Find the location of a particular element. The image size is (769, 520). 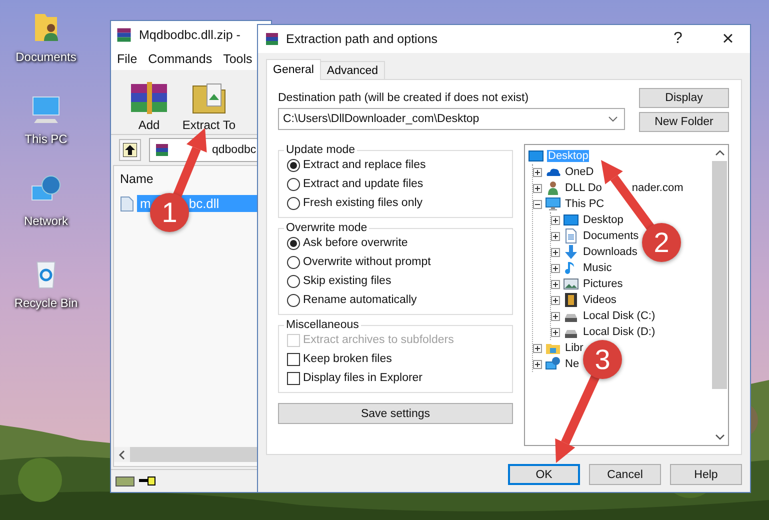

tree-item: Libr is located at coordinates (574, 348).